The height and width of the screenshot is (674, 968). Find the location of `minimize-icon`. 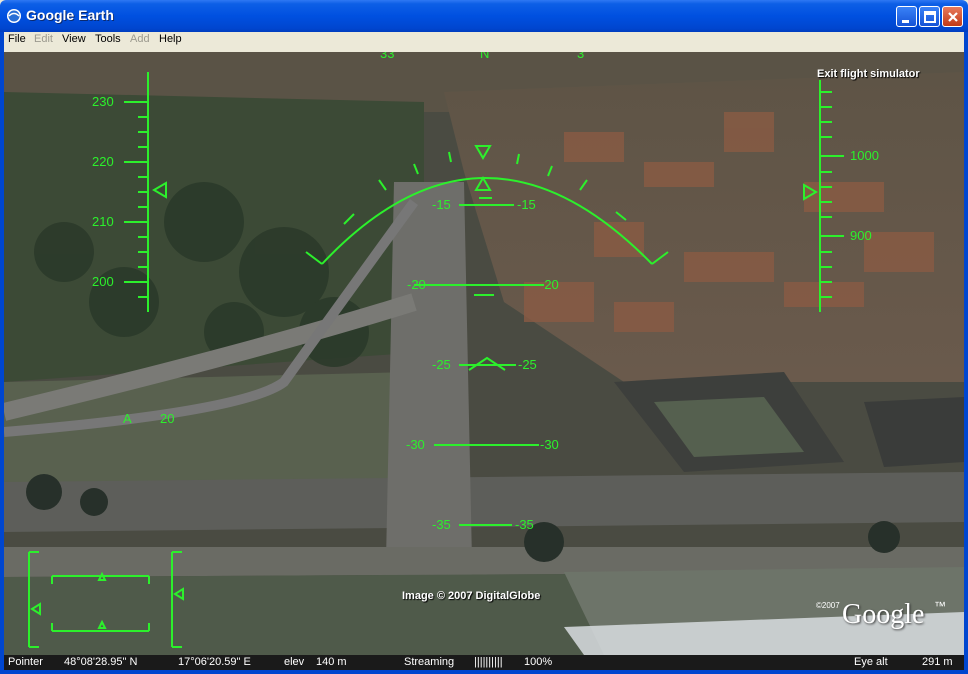

minimize-icon is located at coordinates (905, 21).